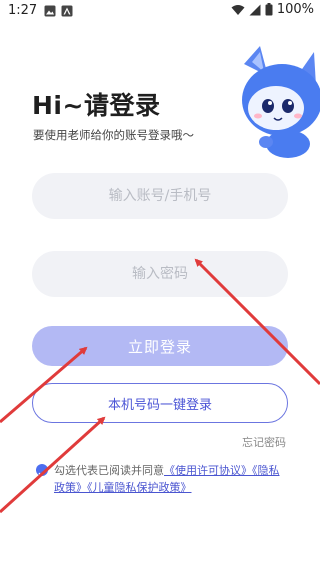 This screenshot has width=320, height=568. What do you see at coordinates (238, 9) in the screenshot?
I see `wifi-icon` at bounding box center [238, 9].